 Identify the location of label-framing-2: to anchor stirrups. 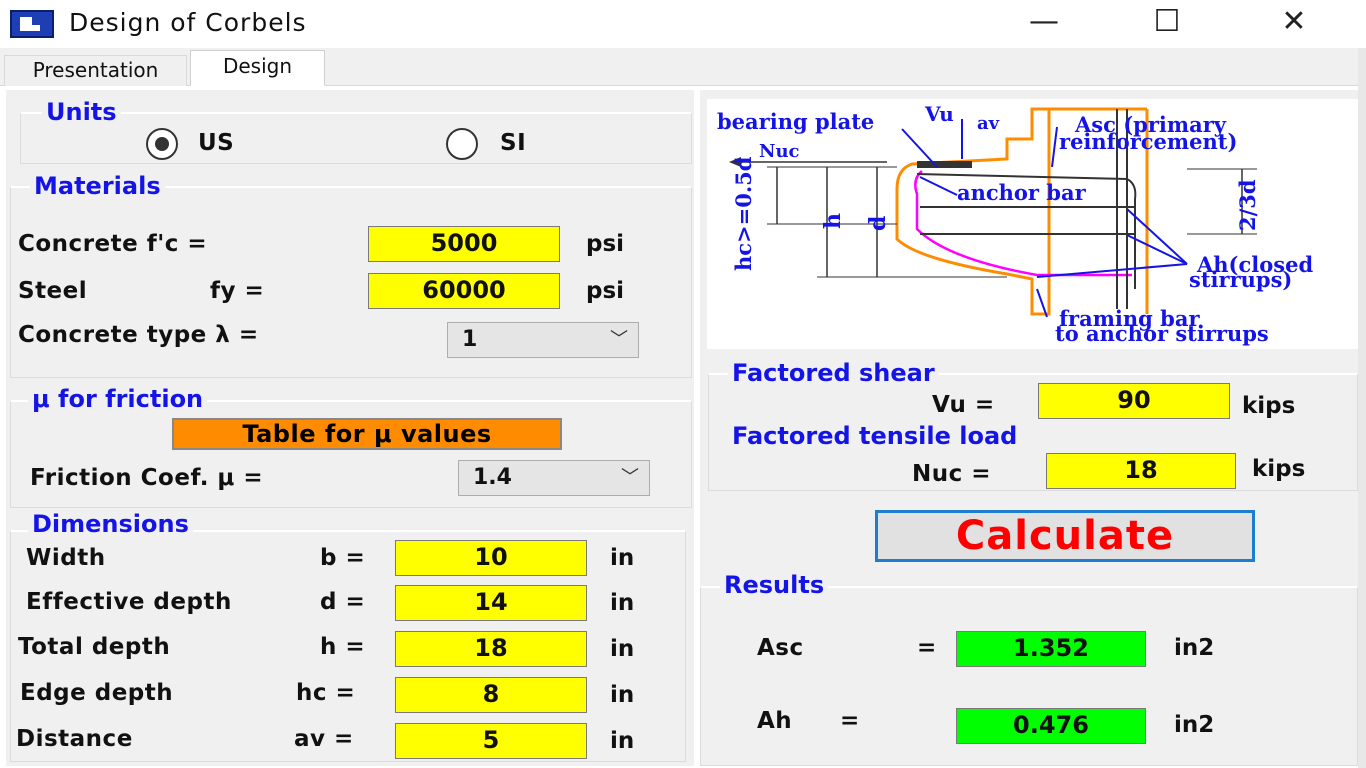
(1162, 333).